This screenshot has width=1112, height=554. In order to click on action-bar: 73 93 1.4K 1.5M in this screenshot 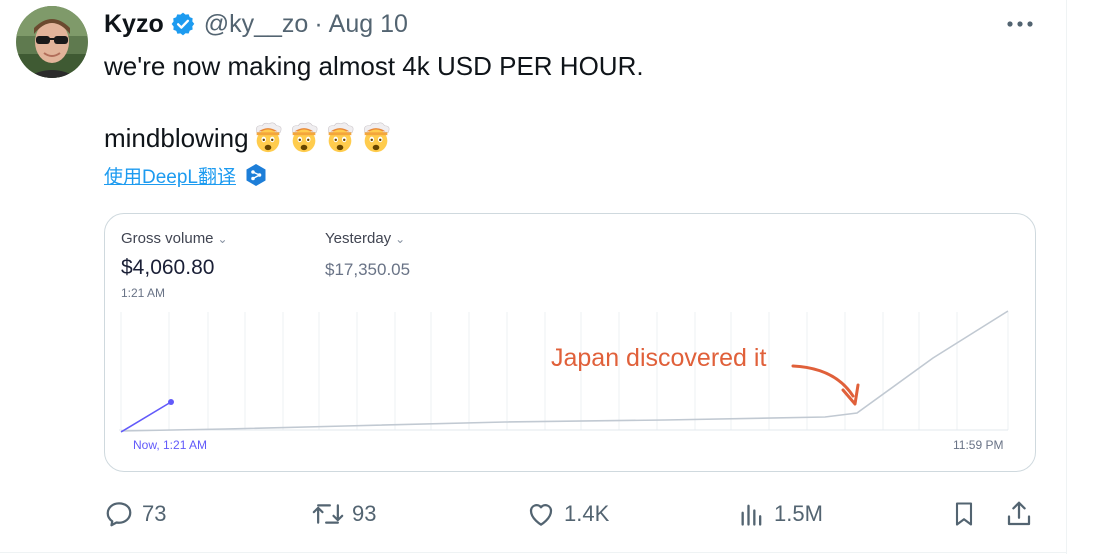, I will do `click(533, 514)`.